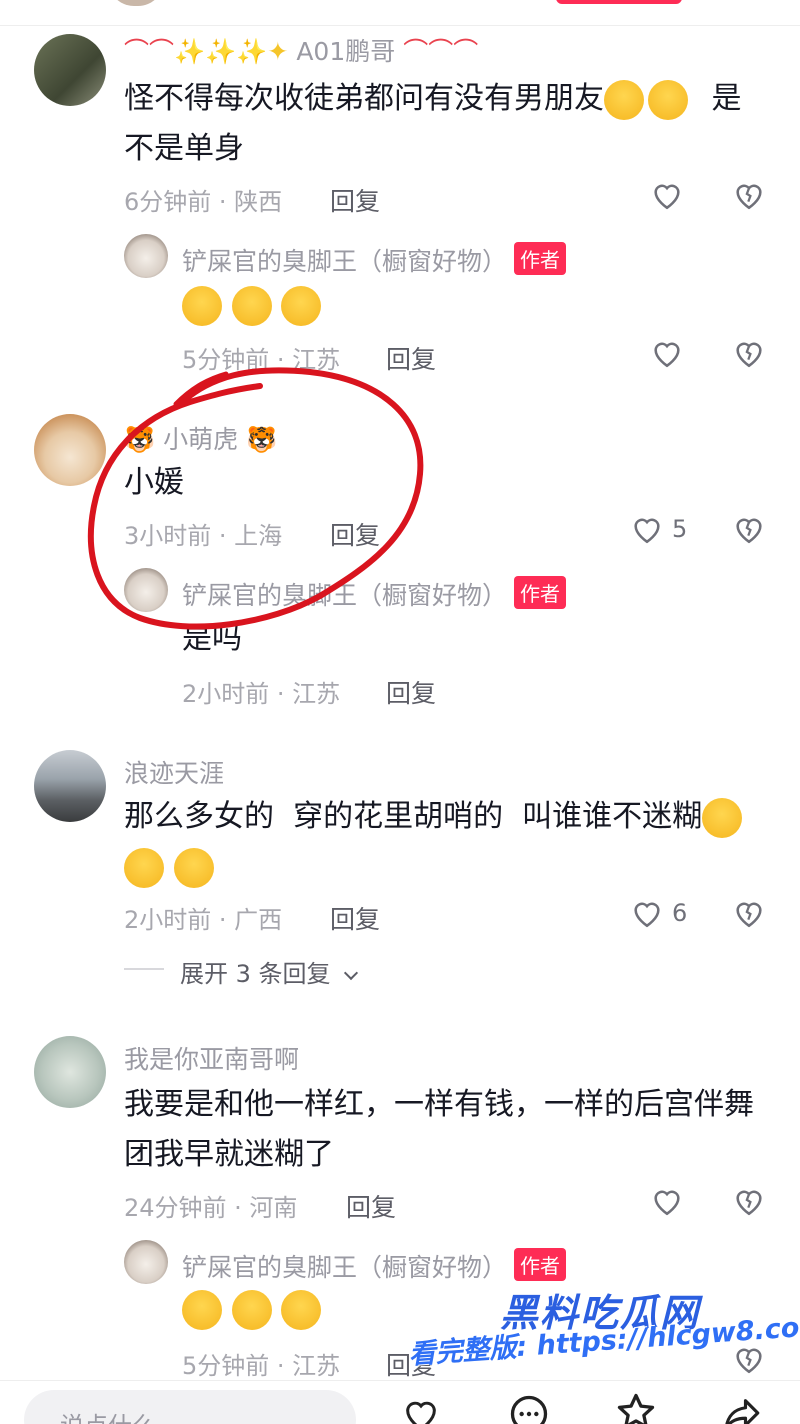 Image resolution: width=800 pixels, height=1424 pixels. Describe the element at coordinates (255, 498) in the screenshot. I see `highlight-circle` at that location.